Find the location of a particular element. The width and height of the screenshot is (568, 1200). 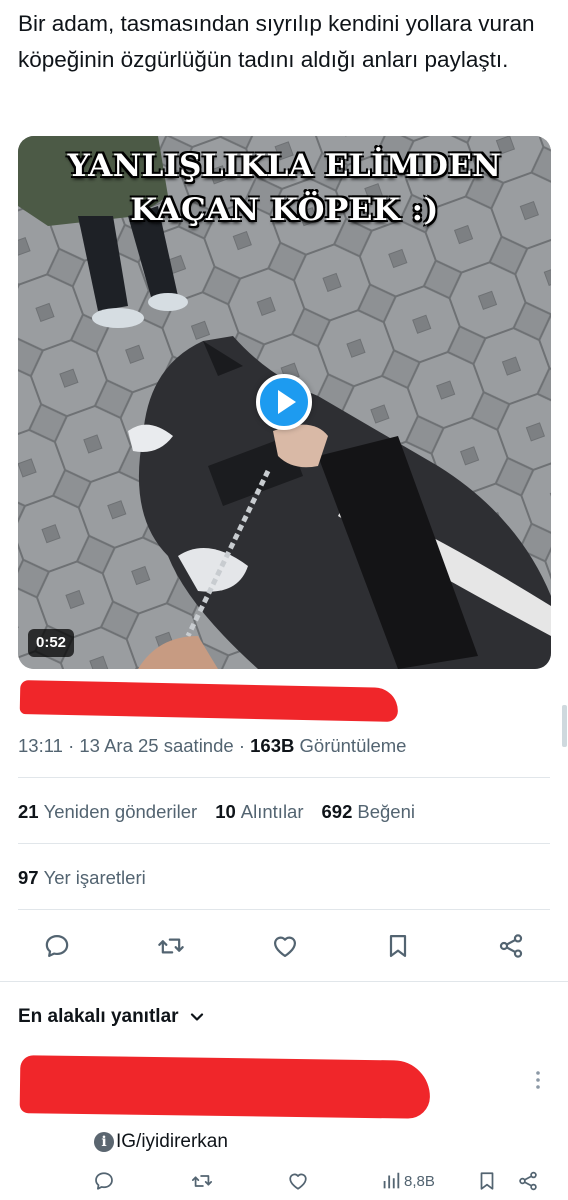

views-label: Görüntüleme is located at coordinates (350, 745).